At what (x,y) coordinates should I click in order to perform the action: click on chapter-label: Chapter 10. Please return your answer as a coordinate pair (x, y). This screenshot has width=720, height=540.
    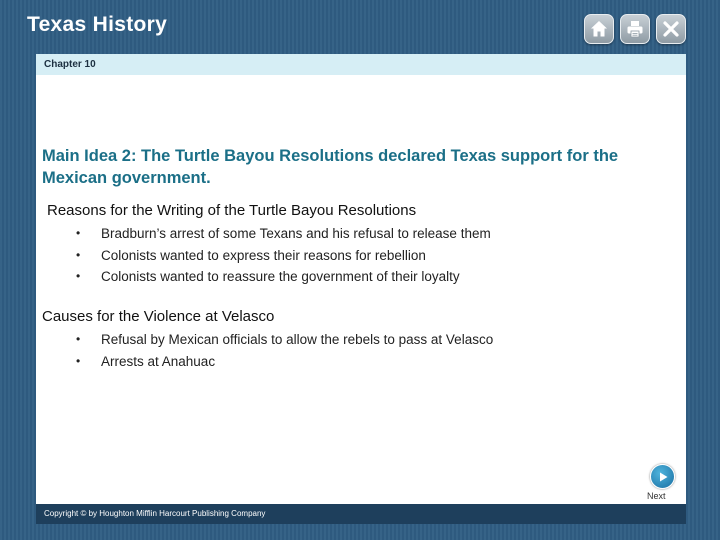
    Looking at the image, I should click on (361, 64).